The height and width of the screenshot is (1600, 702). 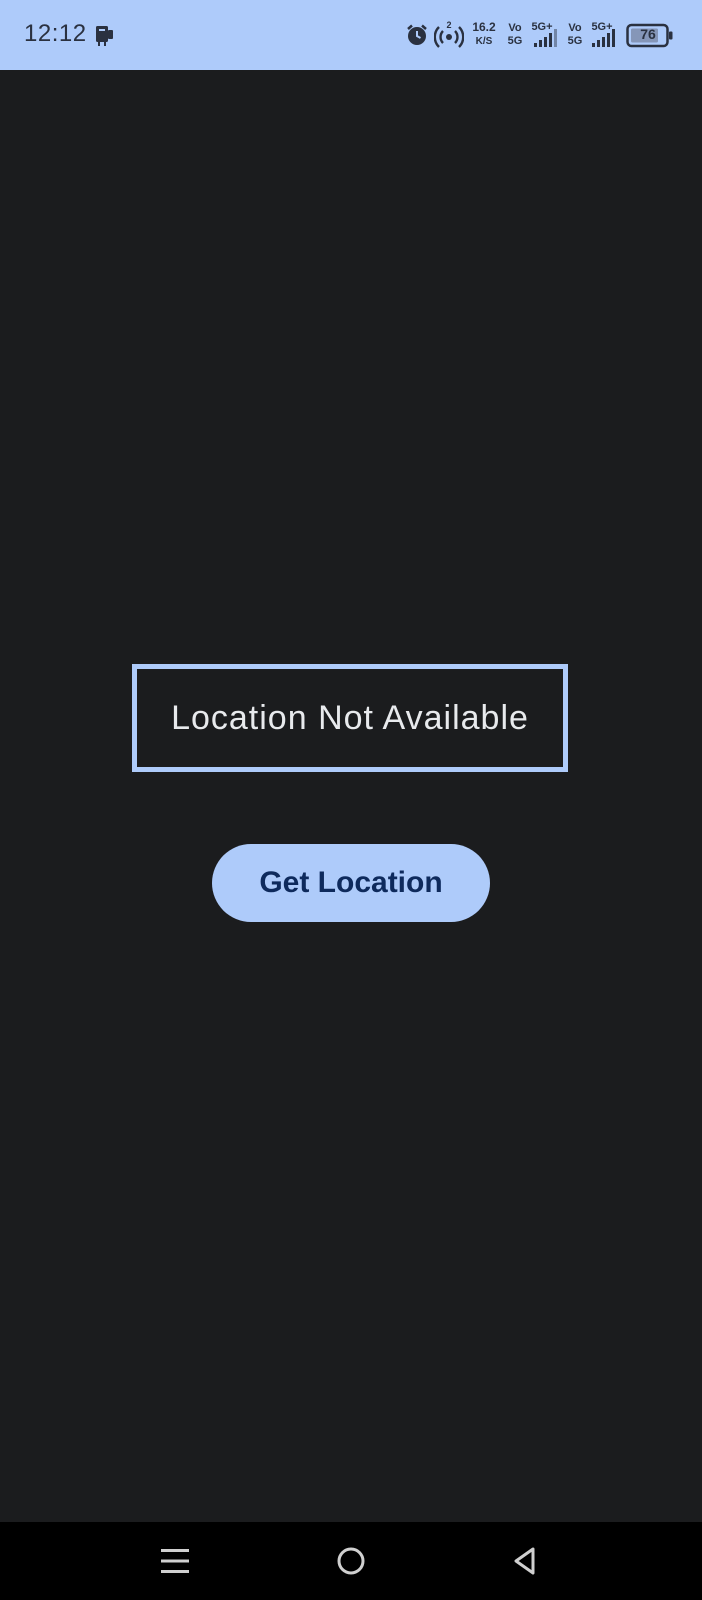 I want to click on navigation-bar, so click(x=351, y=1561).